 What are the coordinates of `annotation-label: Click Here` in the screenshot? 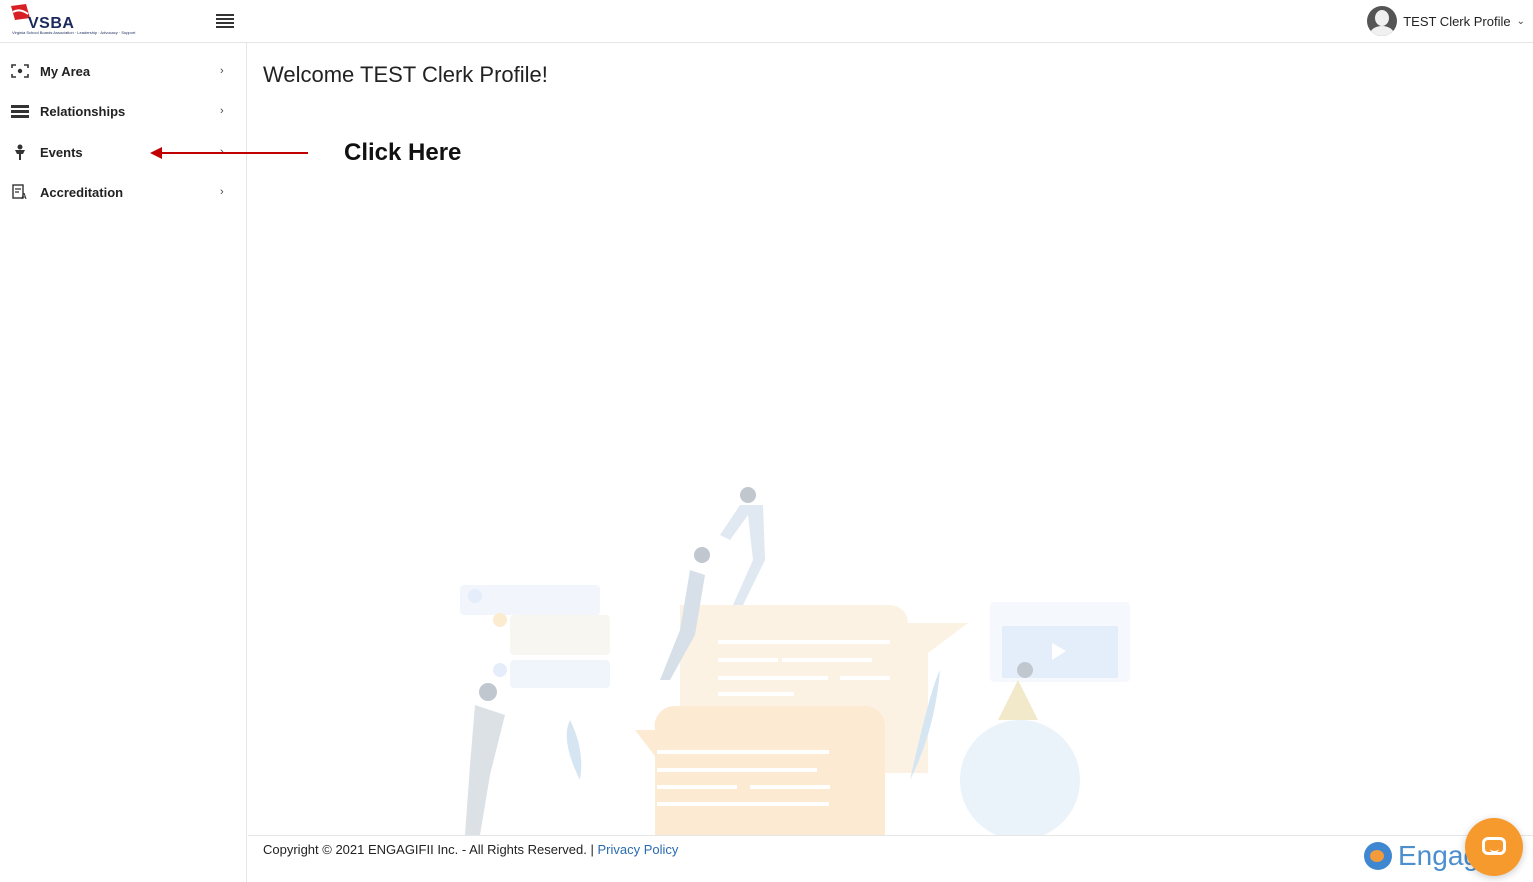 It's located at (403, 152).